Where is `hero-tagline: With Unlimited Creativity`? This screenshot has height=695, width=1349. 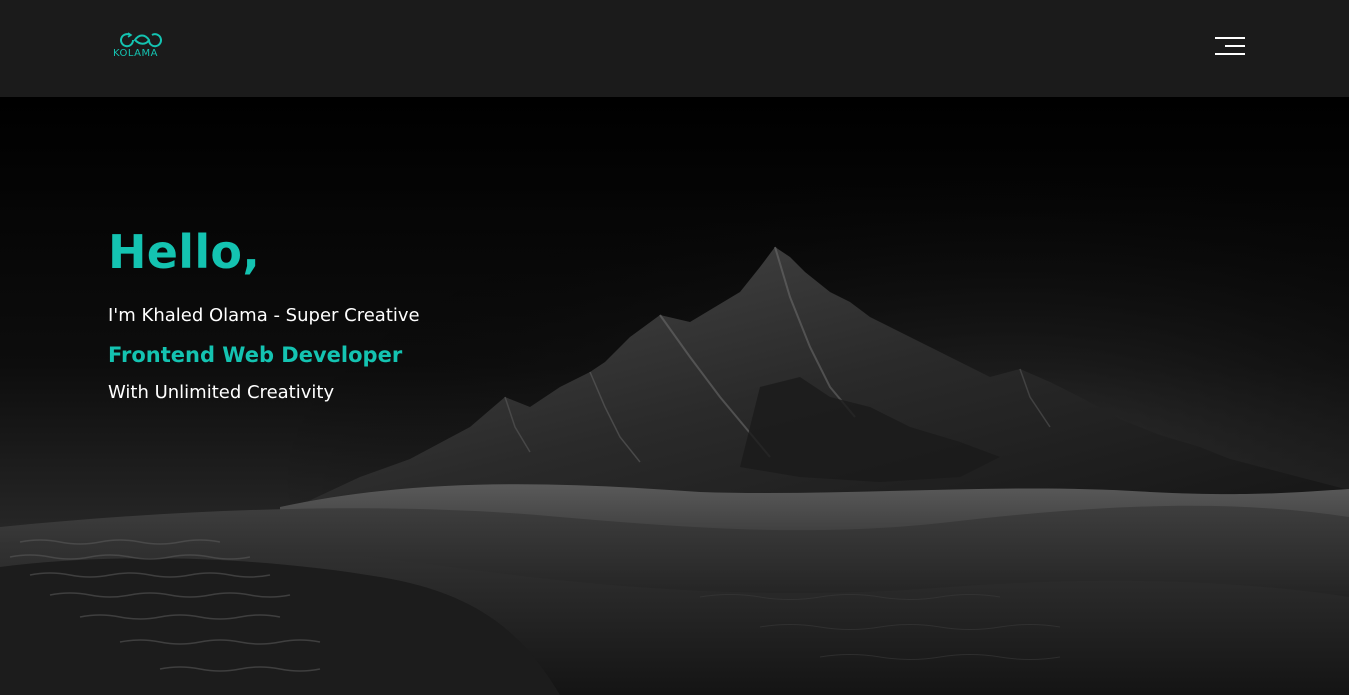
hero-tagline: With Unlimited Creativity is located at coordinates (221, 392).